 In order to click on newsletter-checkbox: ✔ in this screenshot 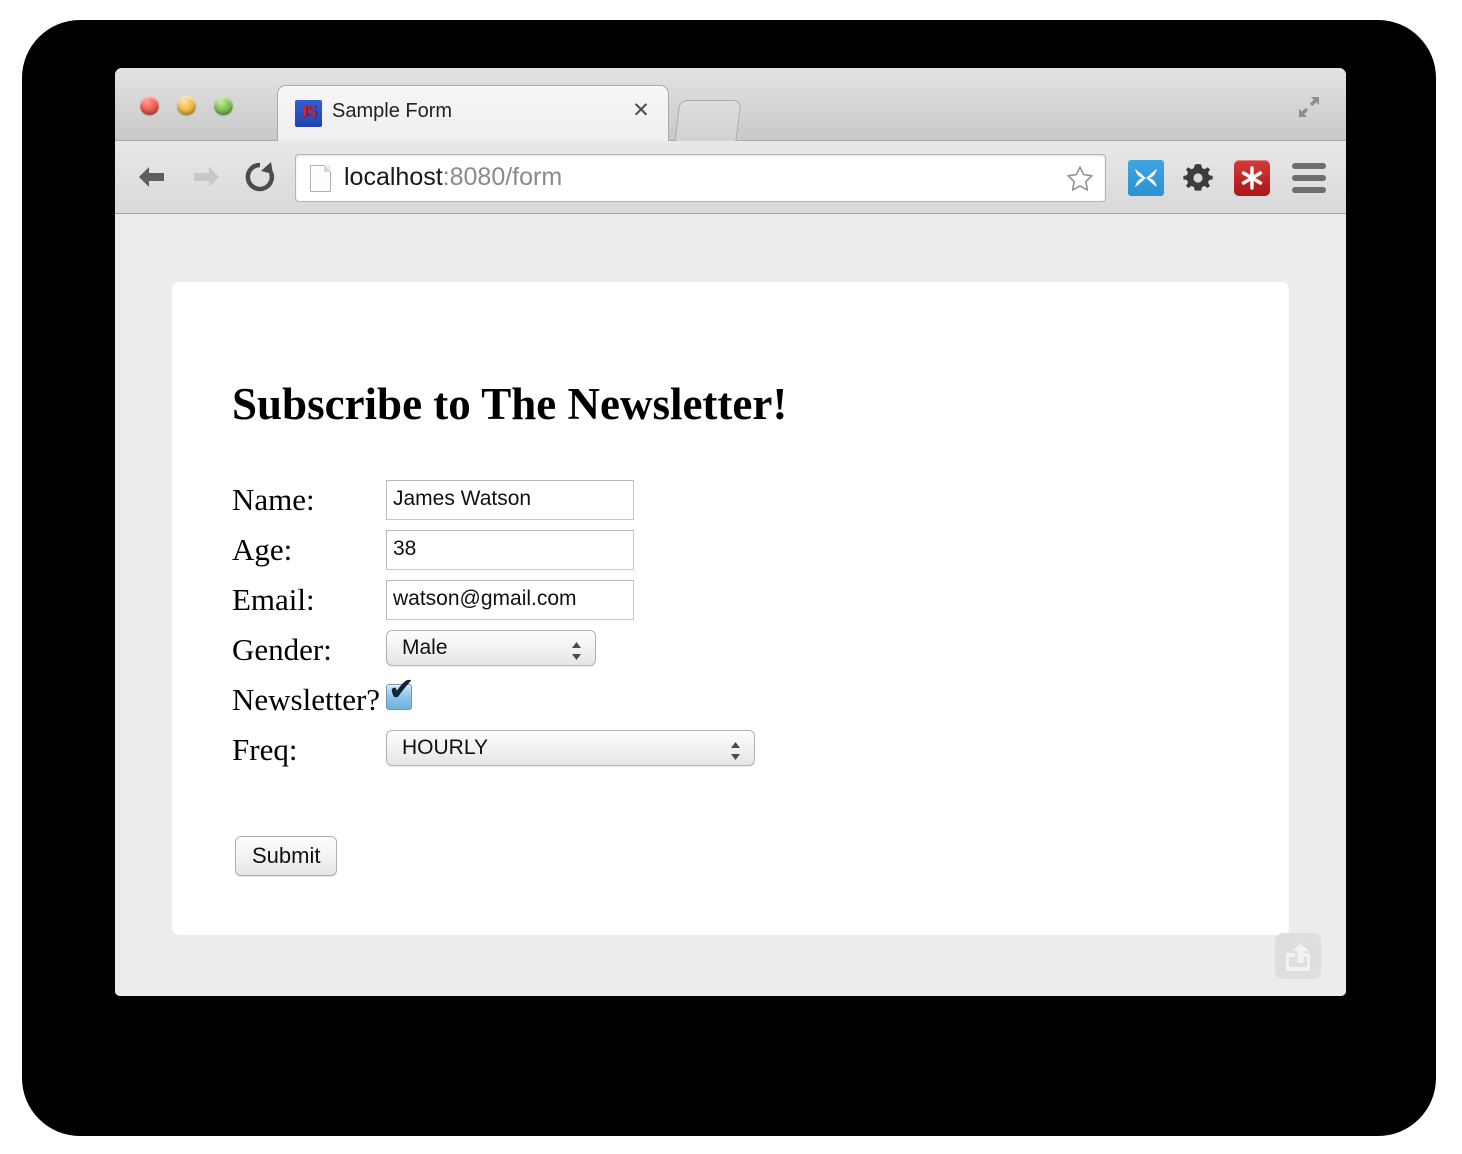, I will do `click(400, 691)`.